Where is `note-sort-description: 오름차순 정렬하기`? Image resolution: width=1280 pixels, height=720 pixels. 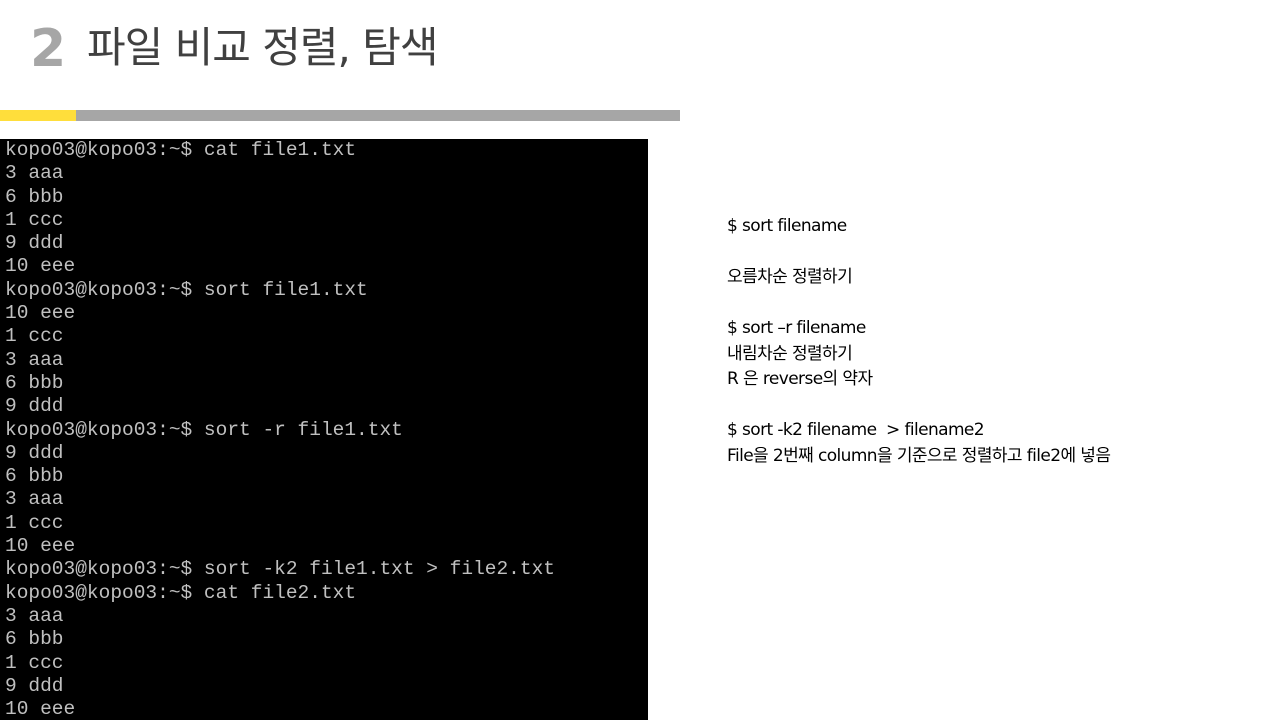 note-sort-description: 오름차순 정렬하기 is located at coordinates (790, 277).